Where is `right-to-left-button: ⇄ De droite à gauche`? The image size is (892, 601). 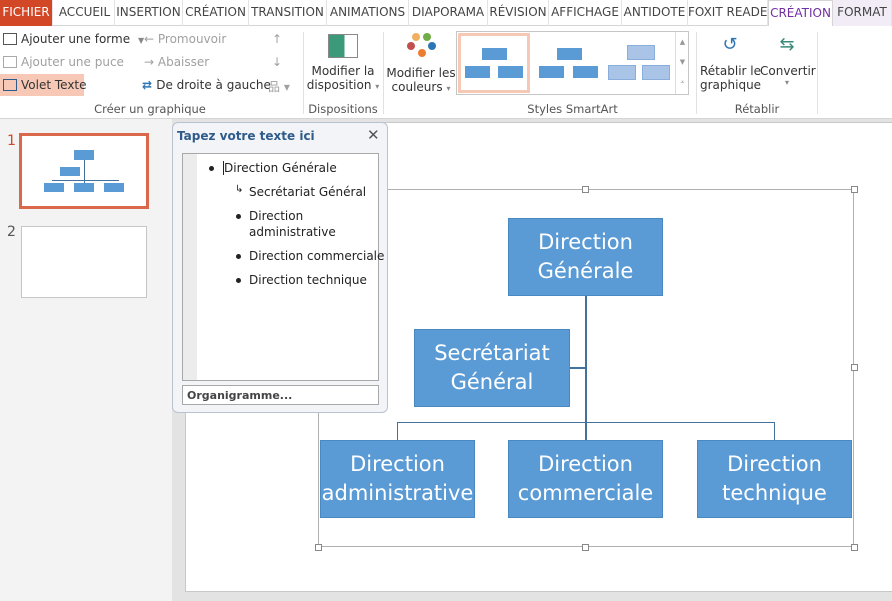
right-to-left-button: ⇄ De droite à gauche is located at coordinates (206, 85).